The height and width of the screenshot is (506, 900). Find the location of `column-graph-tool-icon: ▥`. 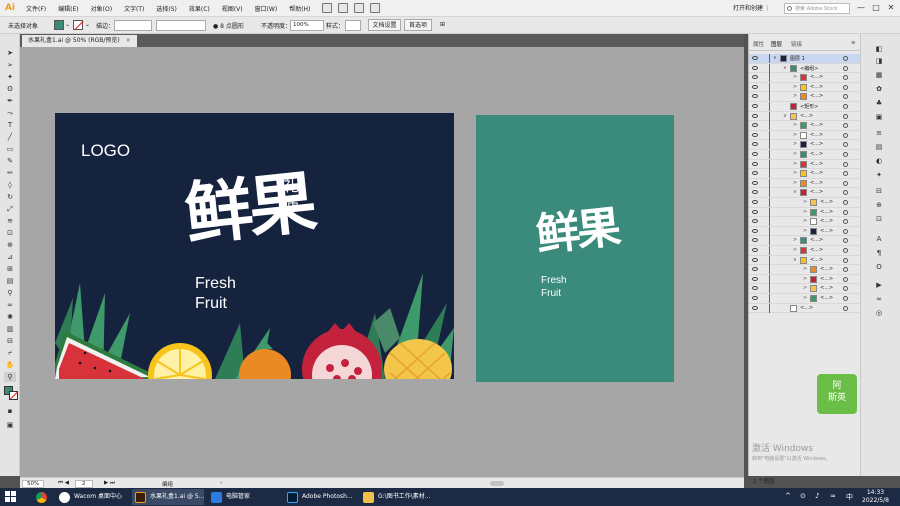

column-graph-tool-icon: ▥ is located at coordinates (10, 329).